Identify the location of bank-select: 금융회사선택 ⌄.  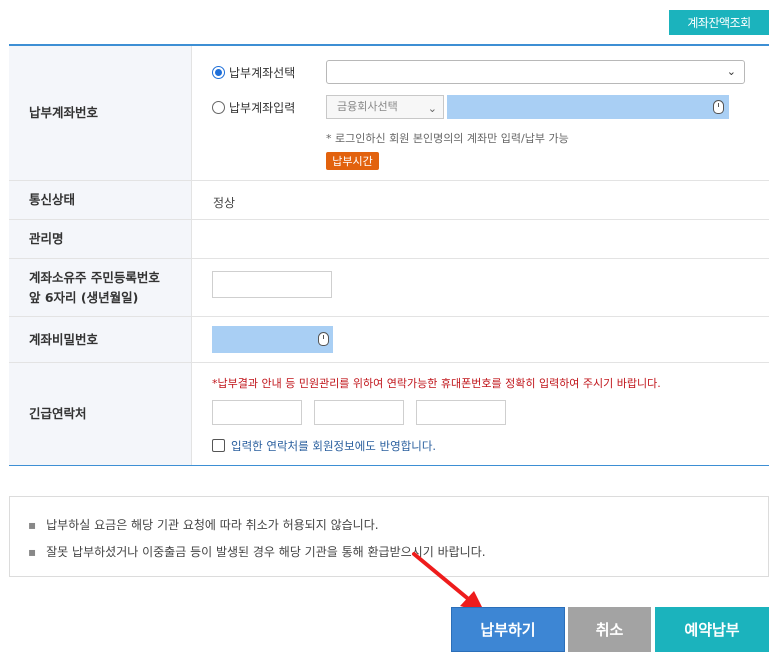
(385, 107).